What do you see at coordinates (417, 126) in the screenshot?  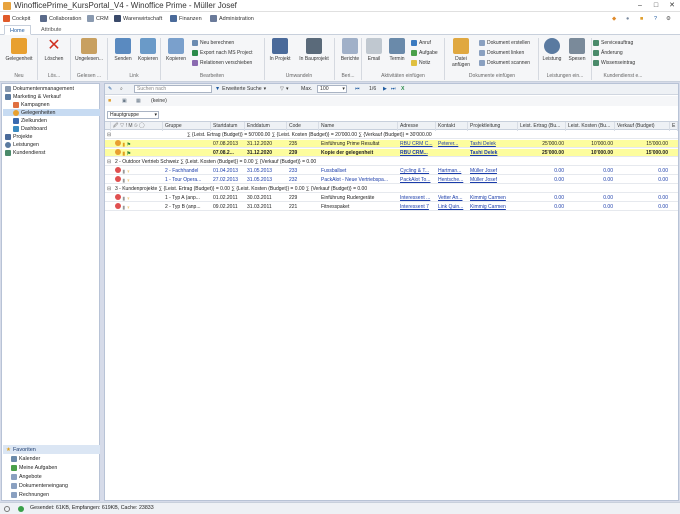 I see `column-header-adresse: Adresse` at bounding box center [417, 126].